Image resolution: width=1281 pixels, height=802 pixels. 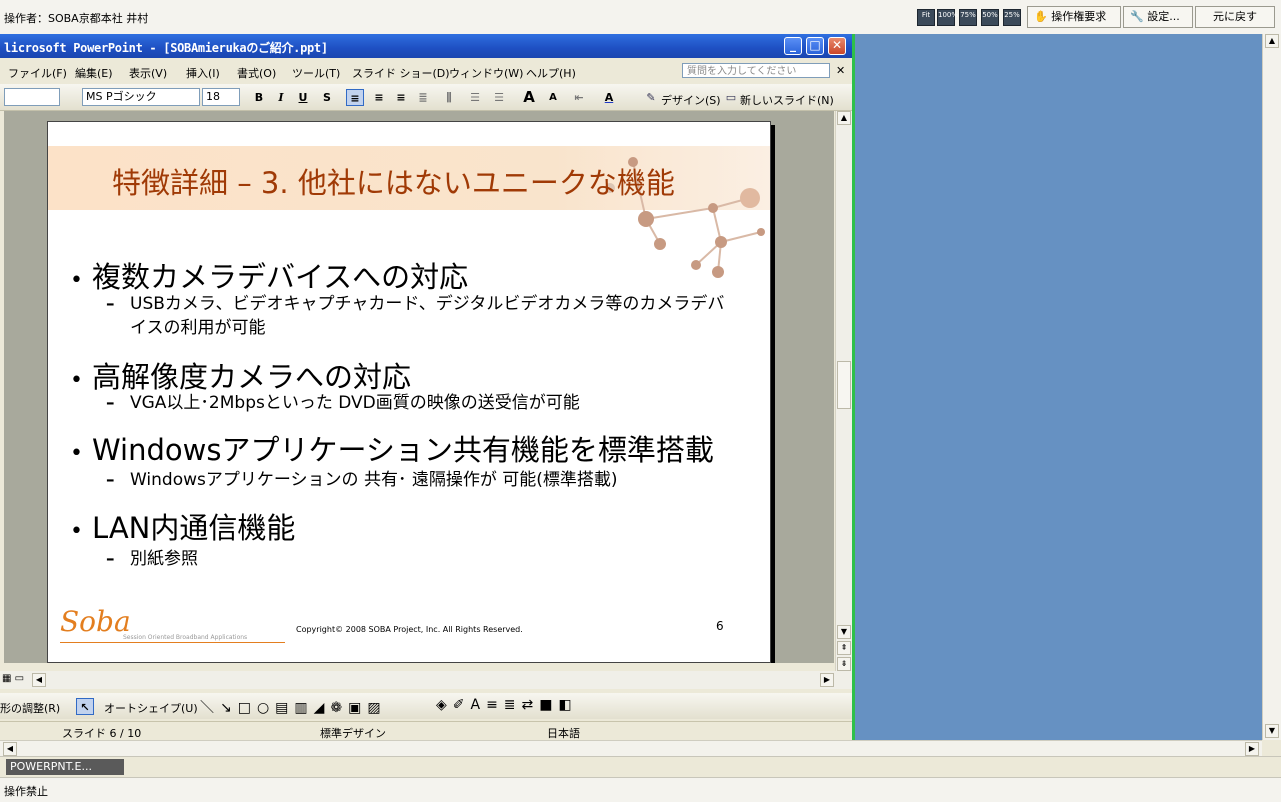 I want to click on menu-format: 書式(O), so click(x=256, y=73).